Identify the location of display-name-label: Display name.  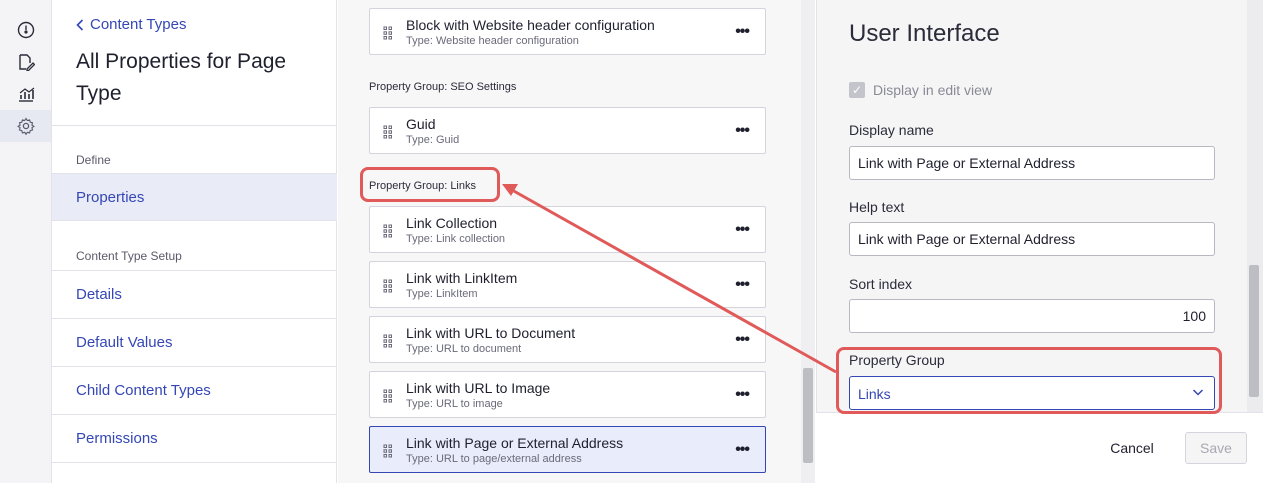
(891, 130).